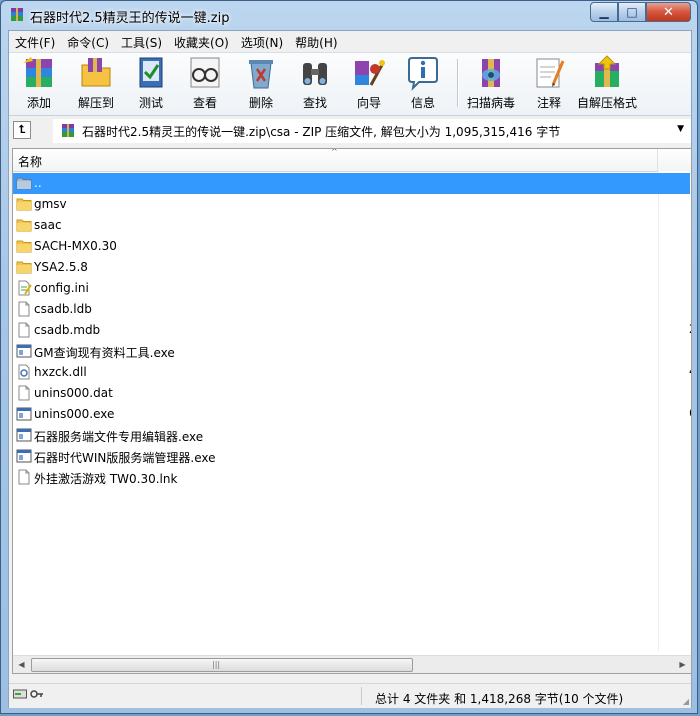 The height and width of the screenshot is (716, 700). I want to click on extract-folder-icon, so click(96, 72).